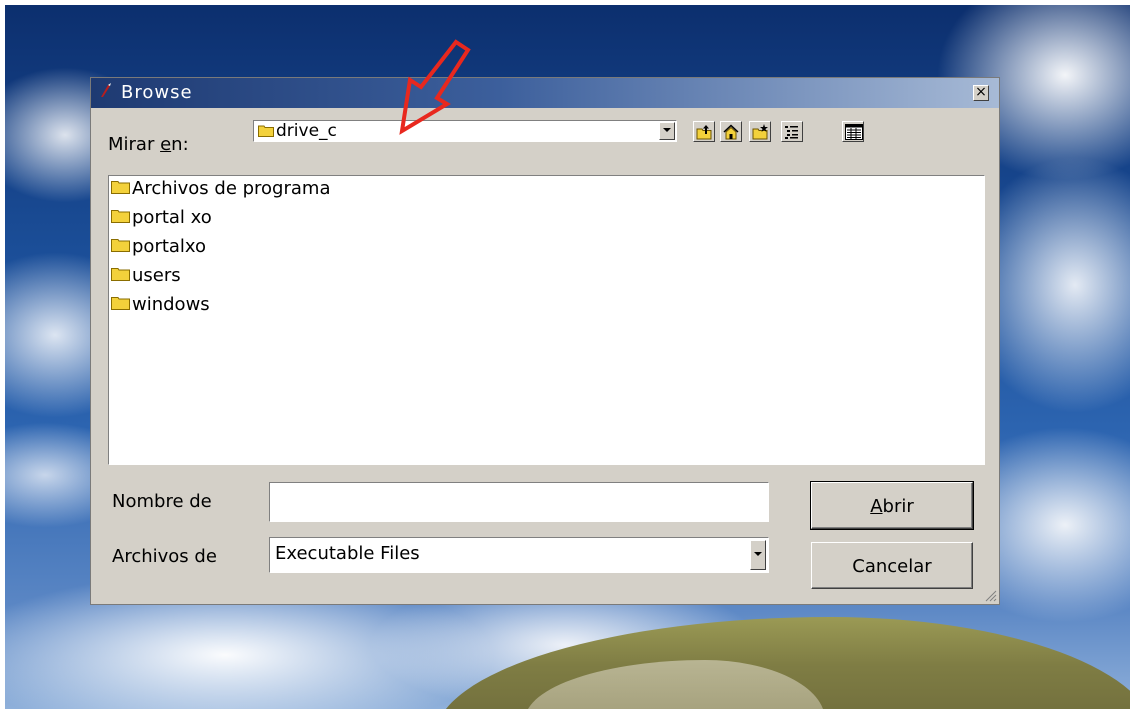 The height and width of the screenshot is (709, 1130). I want to click on new-folder-icon, so click(760, 132).